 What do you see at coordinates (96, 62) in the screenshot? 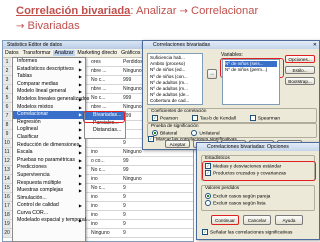
I see `table-cell: ores` at bounding box center [96, 62].